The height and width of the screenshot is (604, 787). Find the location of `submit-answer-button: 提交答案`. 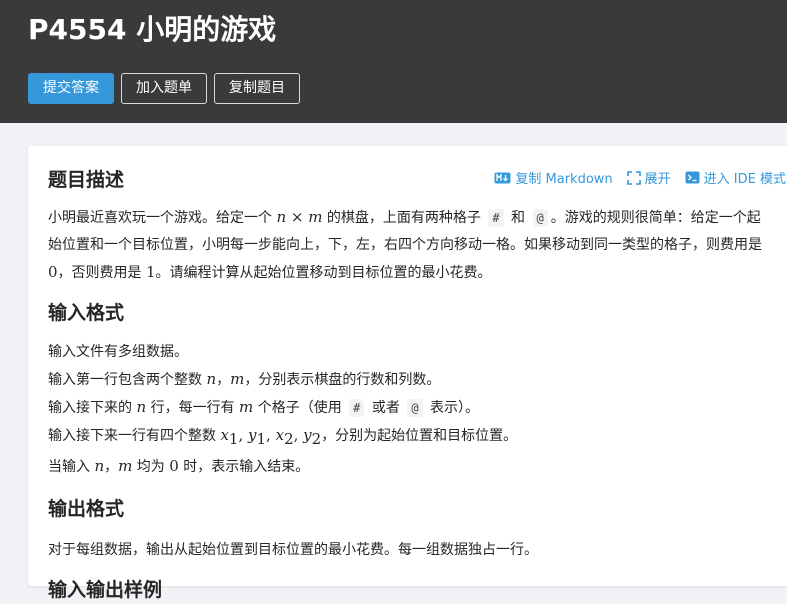

submit-answer-button: 提交答案 is located at coordinates (71, 88).